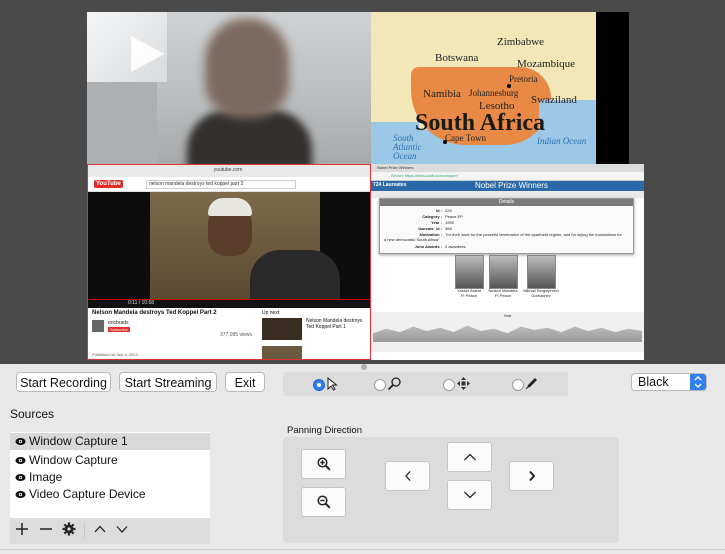 This screenshot has height=554, width=725. Describe the element at coordinates (22, 531) in the screenshot. I see `add-source-icon` at that location.